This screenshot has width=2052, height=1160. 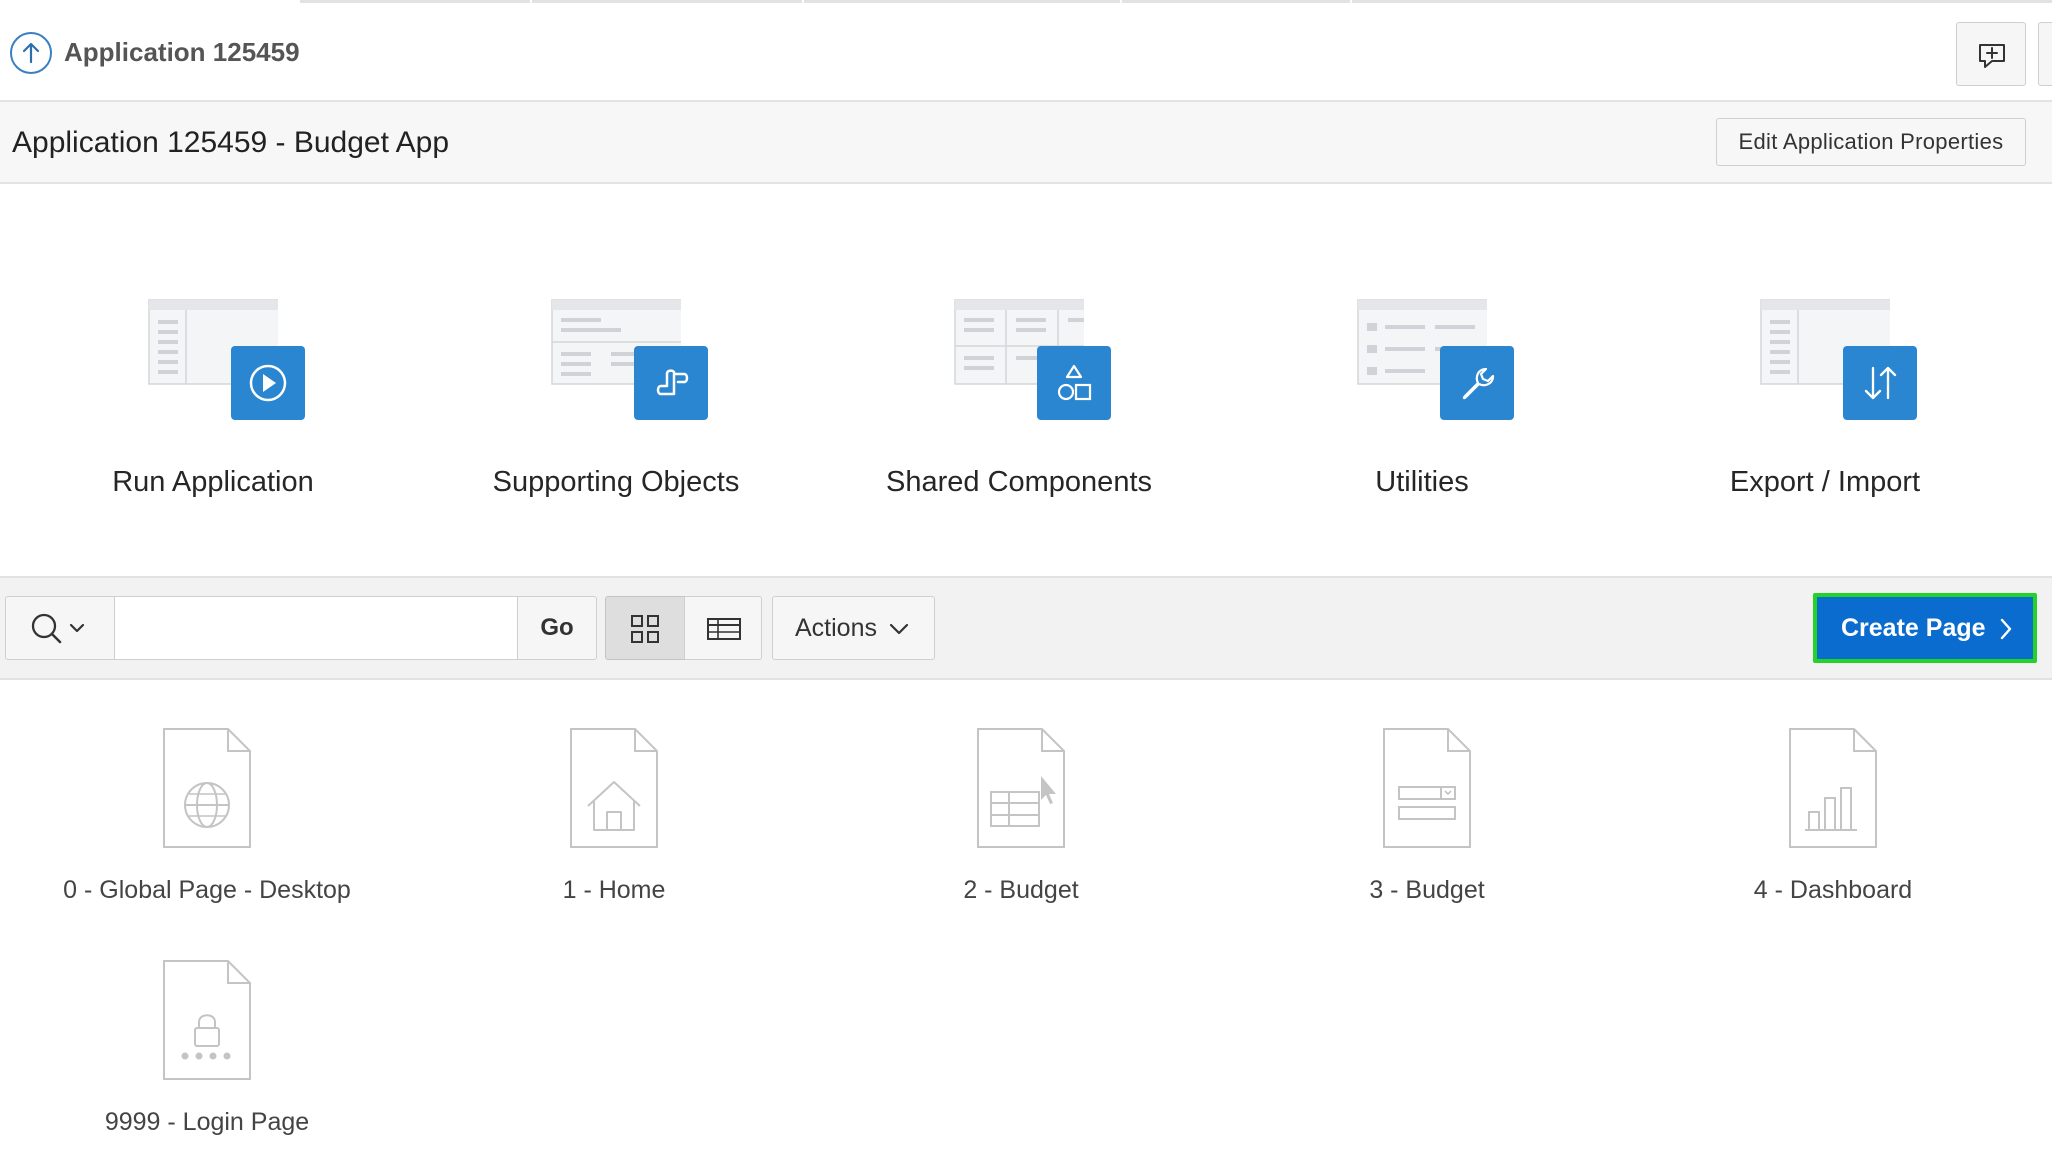 I want to click on export-import-card: Export / Import, so click(x=1825, y=400).